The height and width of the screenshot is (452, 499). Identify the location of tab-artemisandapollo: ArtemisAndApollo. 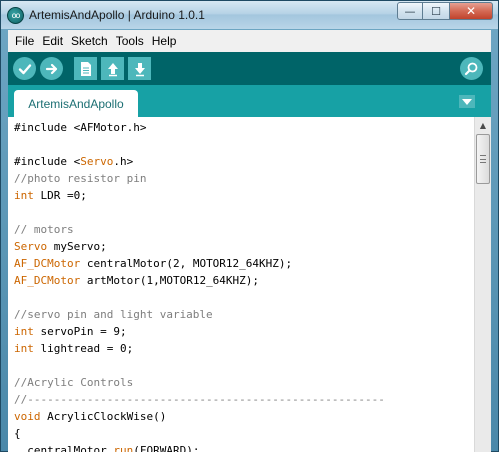
(76, 103).